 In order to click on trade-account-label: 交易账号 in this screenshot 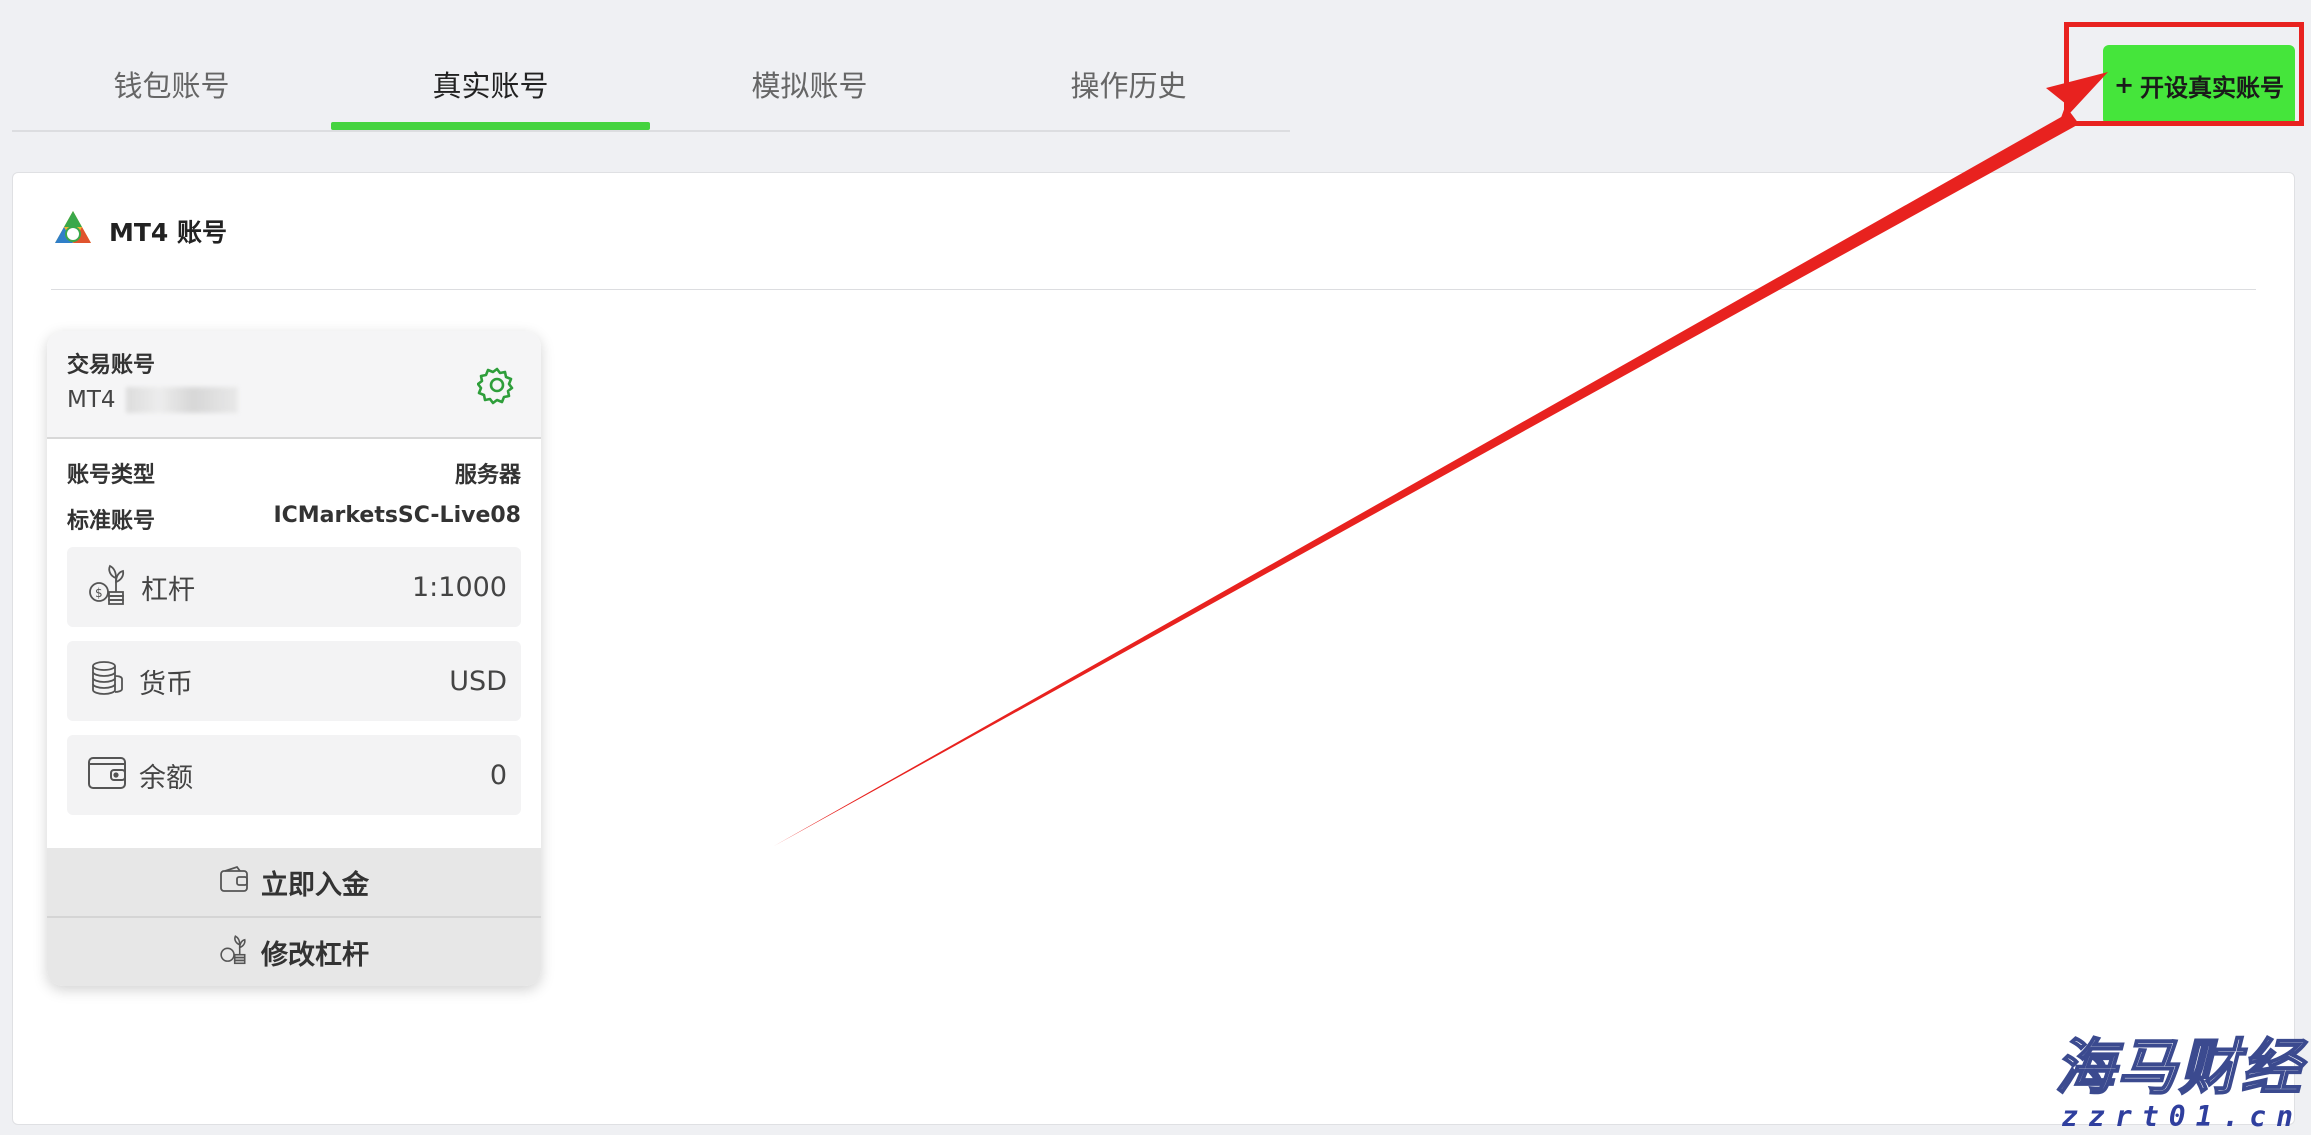, I will do `click(111, 365)`.